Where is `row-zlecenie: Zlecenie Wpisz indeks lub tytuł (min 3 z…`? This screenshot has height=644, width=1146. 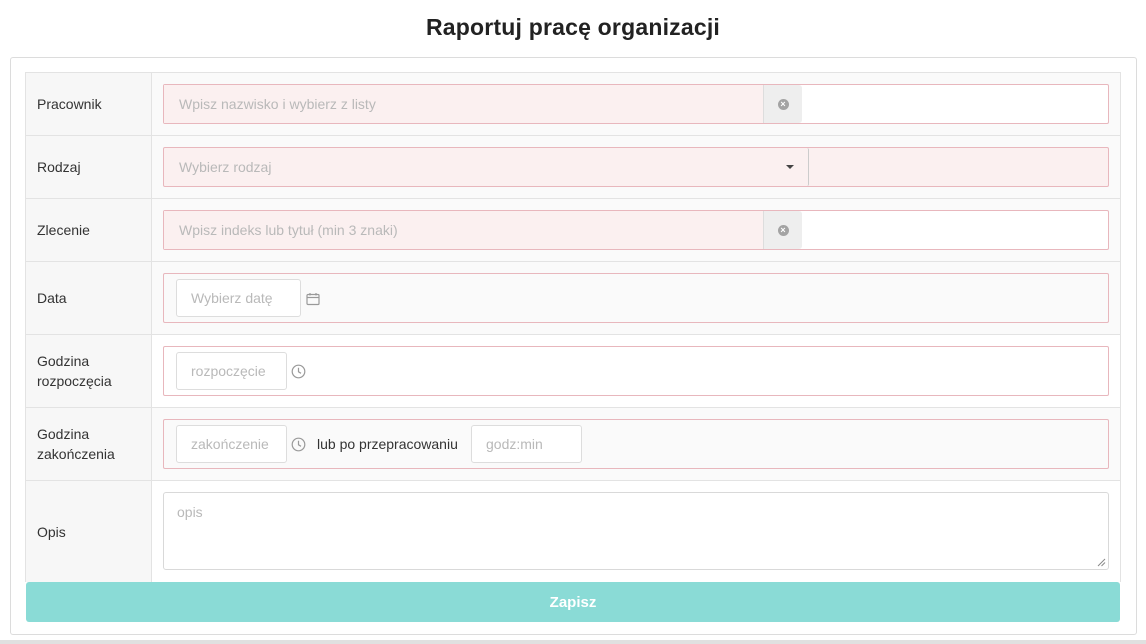
row-zlecenie: Zlecenie Wpisz indeks lub tytuł (min 3 z… is located at coordinates (573, 230).